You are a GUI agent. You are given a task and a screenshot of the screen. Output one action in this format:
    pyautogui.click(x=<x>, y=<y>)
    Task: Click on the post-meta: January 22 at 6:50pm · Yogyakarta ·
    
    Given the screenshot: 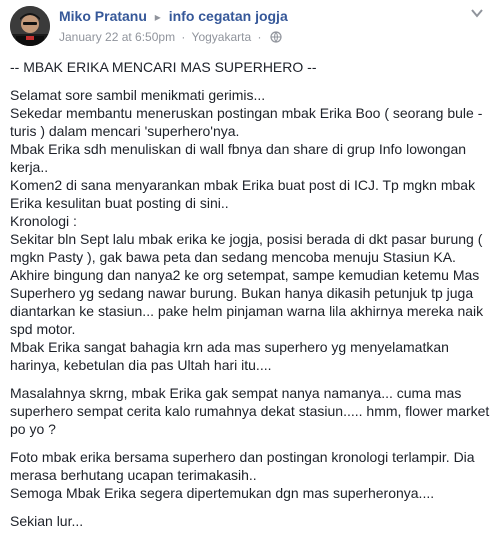 What is the action you would take?
    pyautogui.click(x=170, y=37)
    